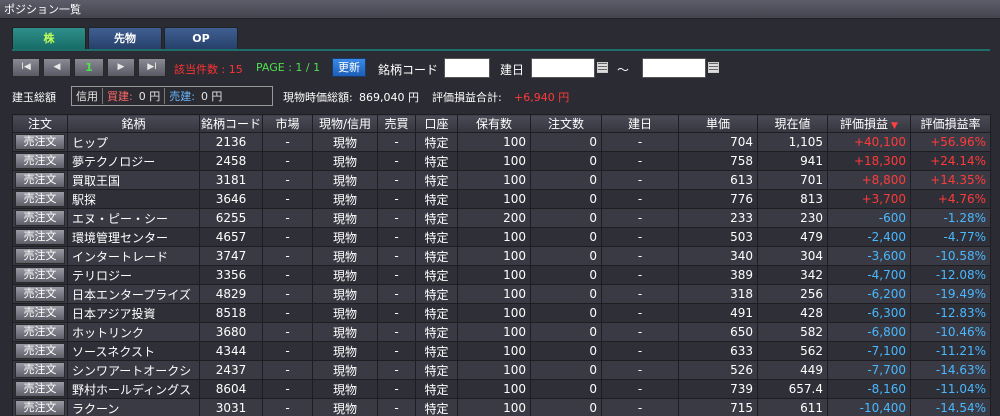 This screenshot has width=1000, height=416. Describe the element at coordinates (318, 97) in the screenshot. I see `market-value-label: 現物時価総額:` at that location.